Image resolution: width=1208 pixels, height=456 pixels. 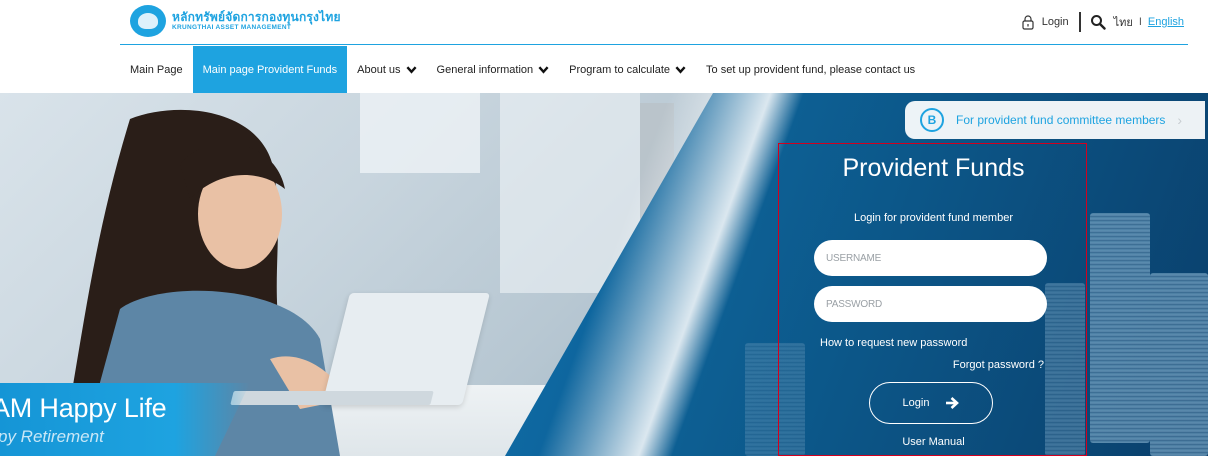 What do you see at coordinates (1028, 22) in the screenshot?
I see `lock-icon` at bounding box center [1028, 22].